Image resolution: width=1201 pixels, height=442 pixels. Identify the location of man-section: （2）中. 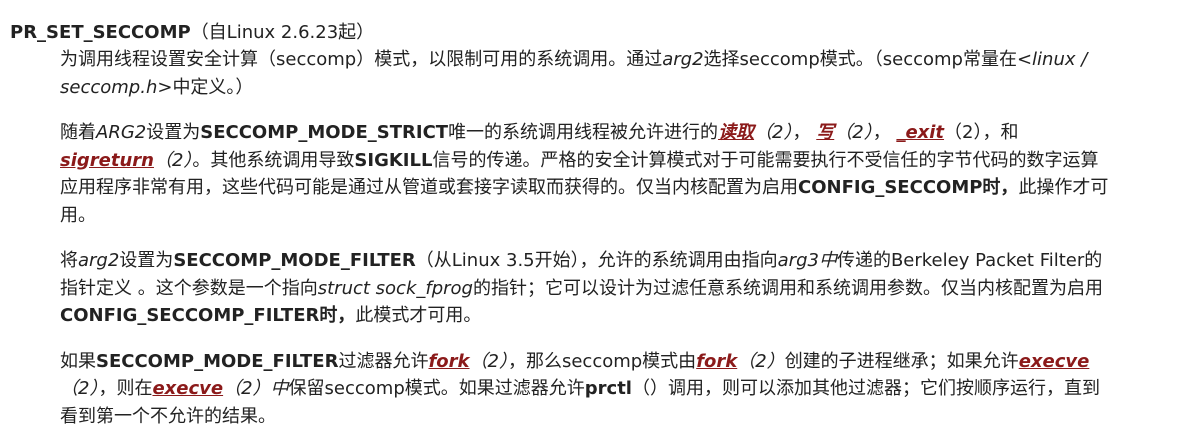
(256, 388).